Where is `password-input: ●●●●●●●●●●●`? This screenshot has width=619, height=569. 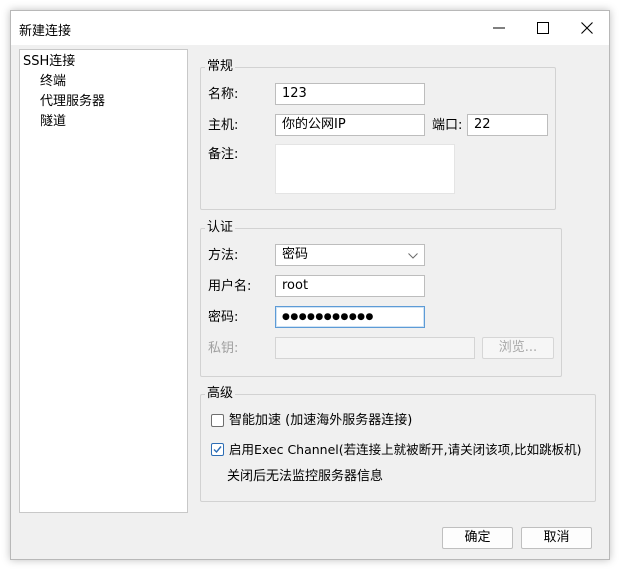
password-input: ●●●●●●●●●●● is located at coordinates (350, 317).